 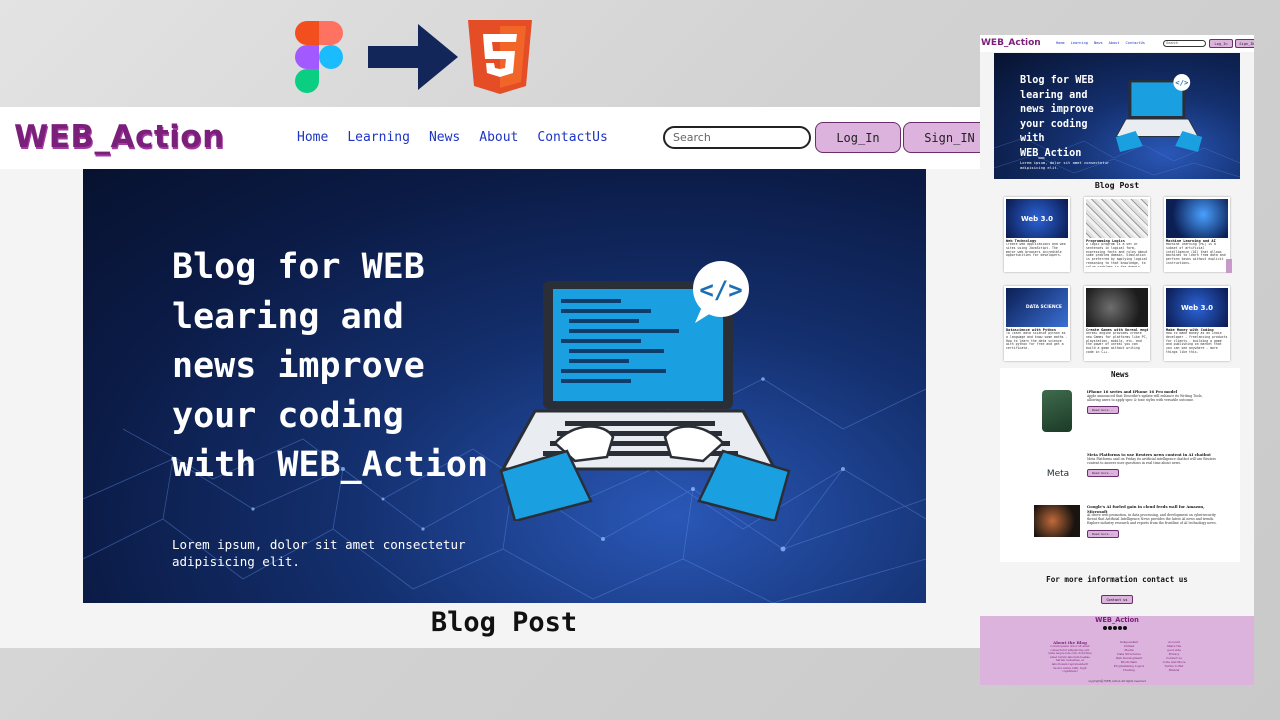 What do you see at coordinates (312, 137) in the screenshot?
I see `nav-home: Home` at bounding box center [312, 137].